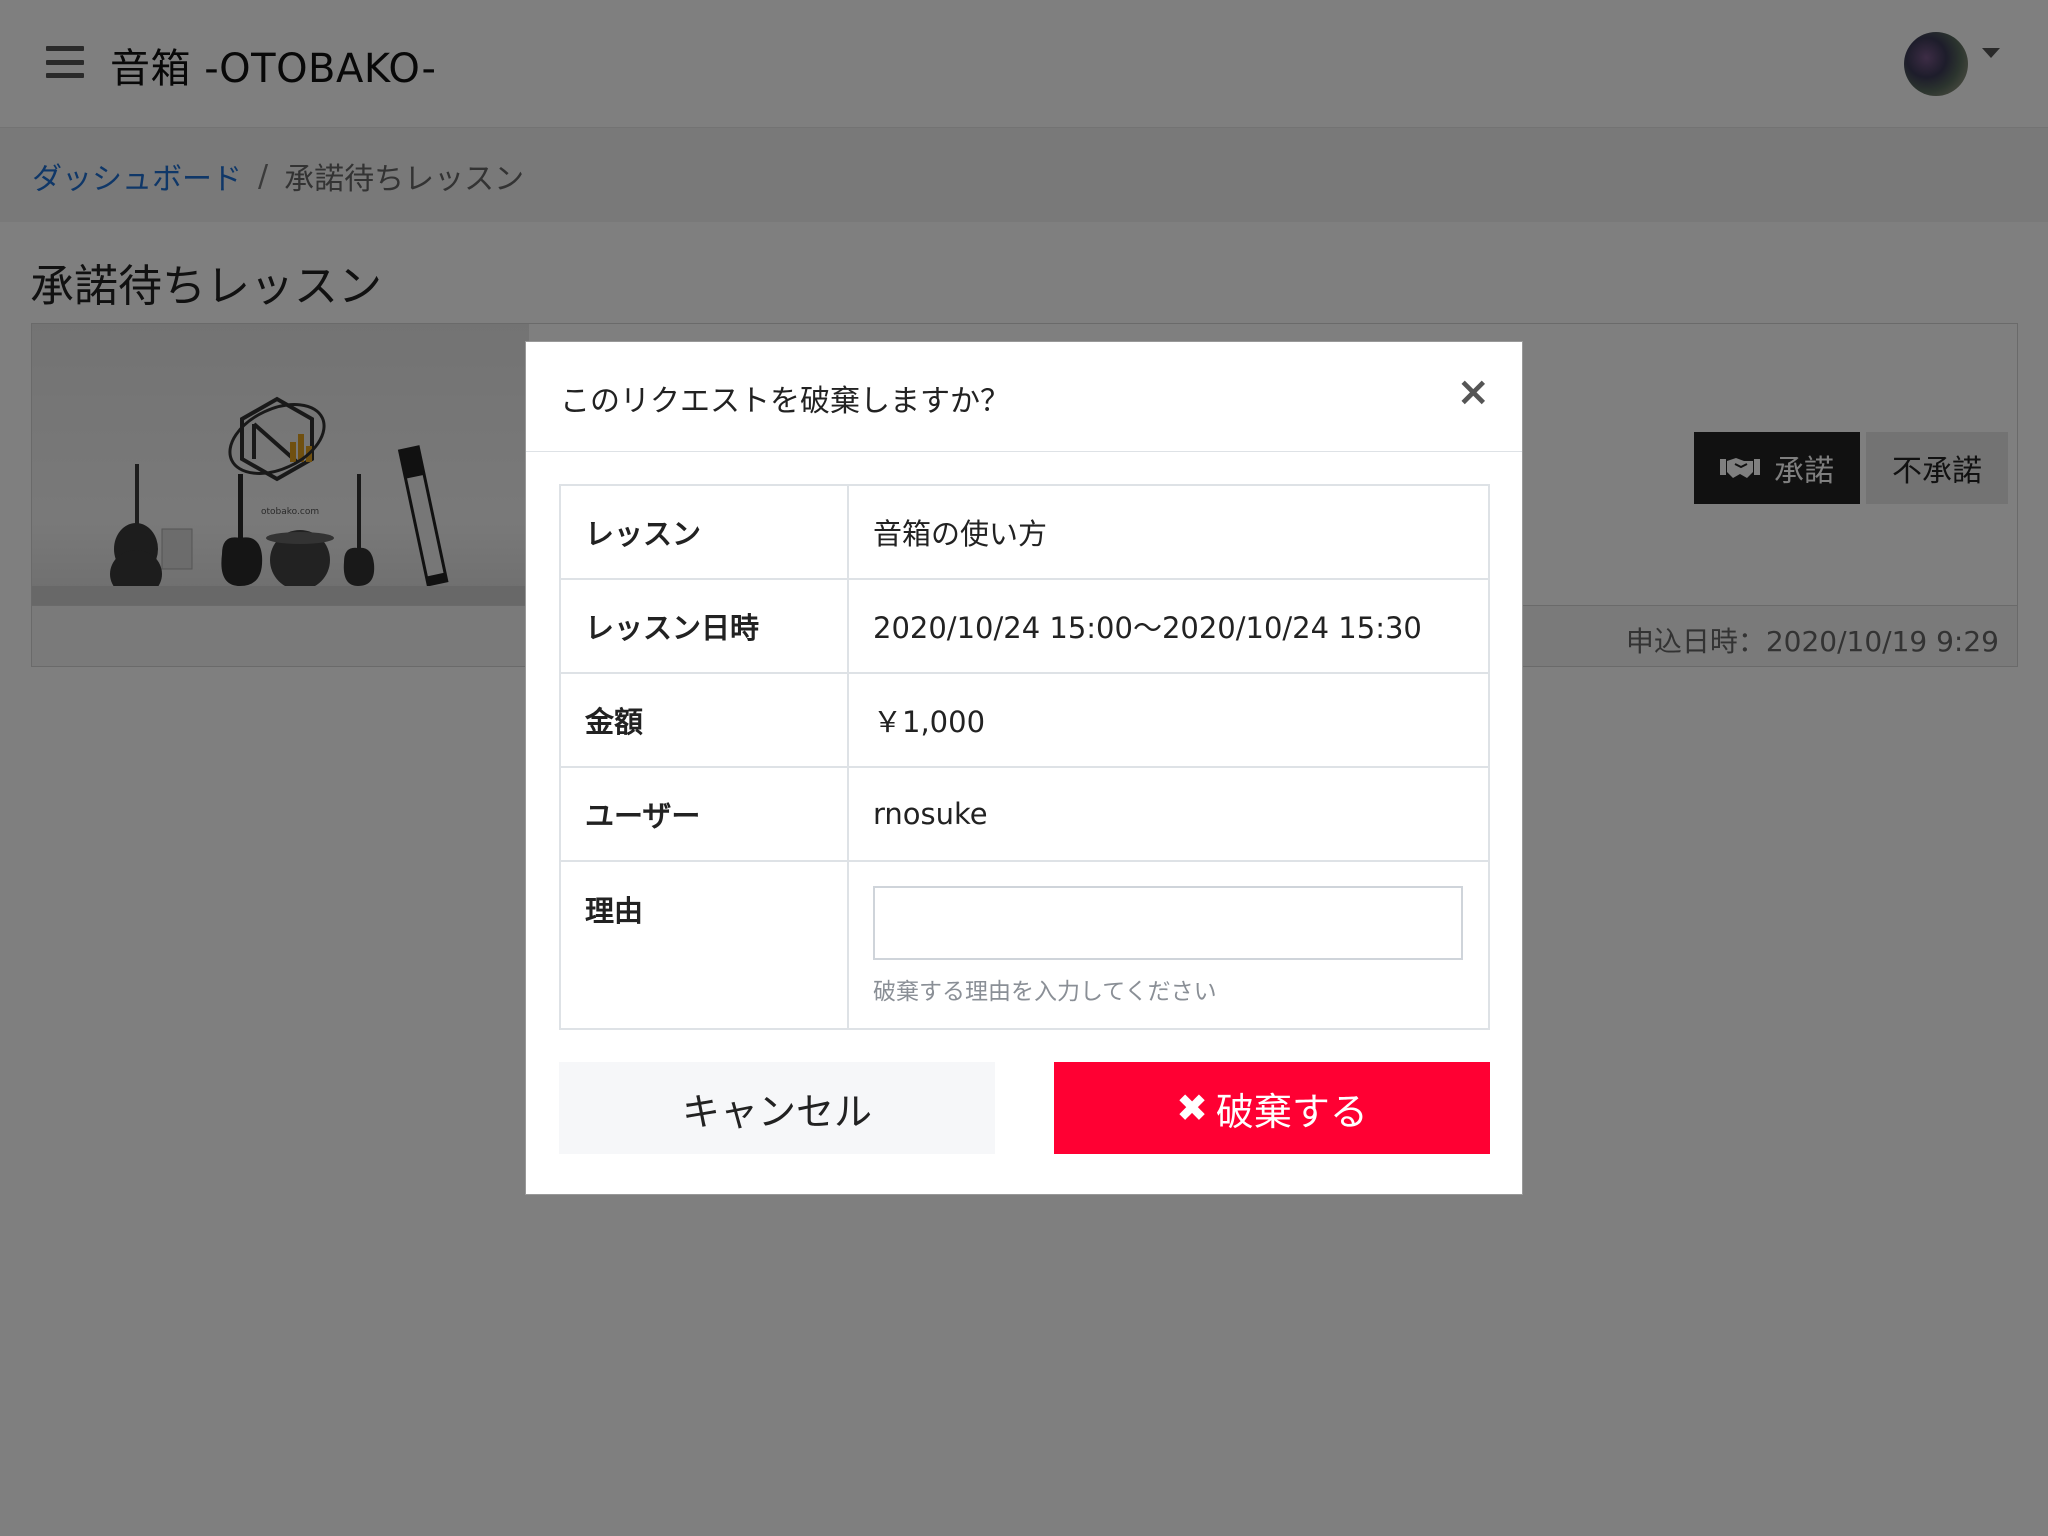  I want to click on cancel-button-label: キャンセル, so click(776, 1111).